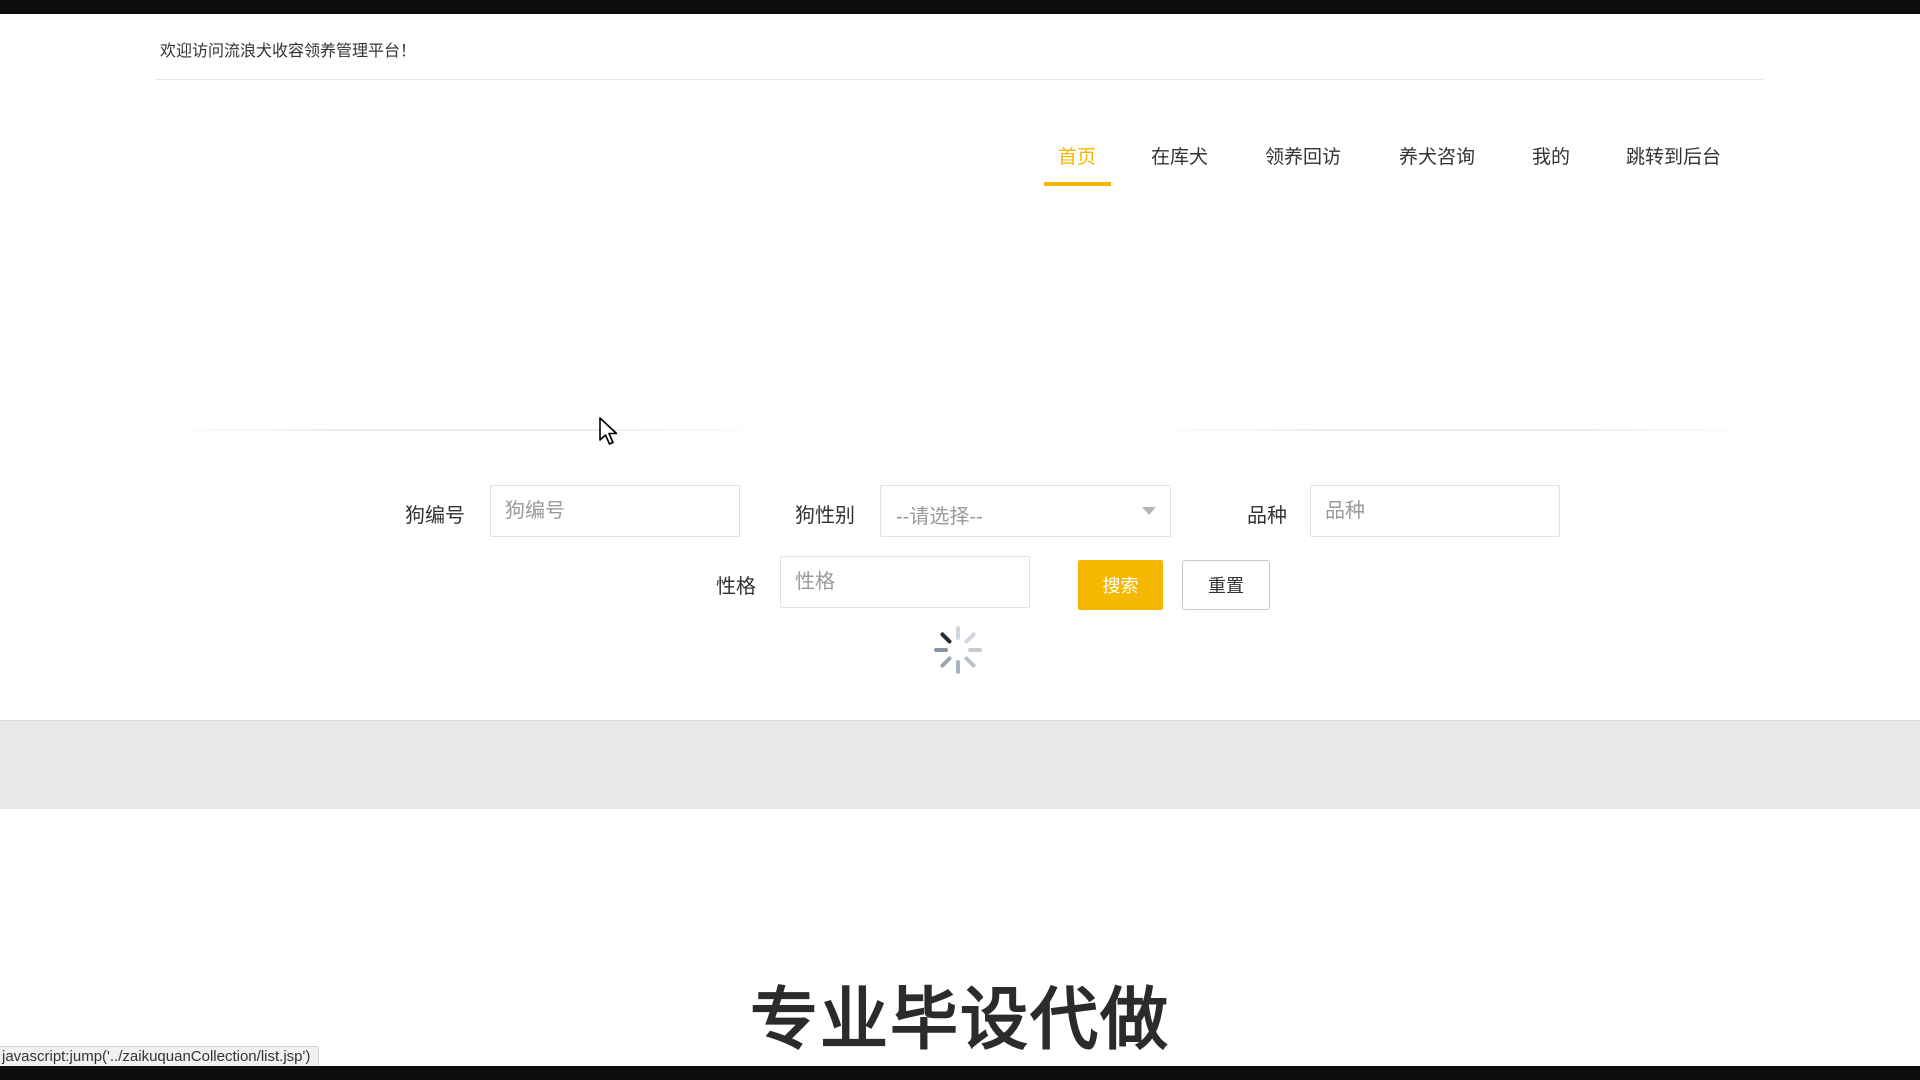 The width and height of the screenshot is (1920, 1080). What do you see at coordinates (1226, 585) in the screenshot?
I see `reset-button: 重置` at bounding box center [1226, 585].